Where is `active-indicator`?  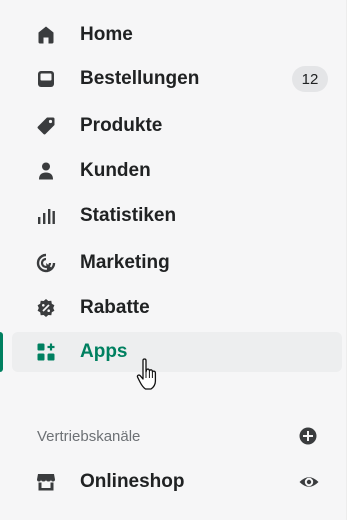 active-indicator is located at coordinates (1, 352).